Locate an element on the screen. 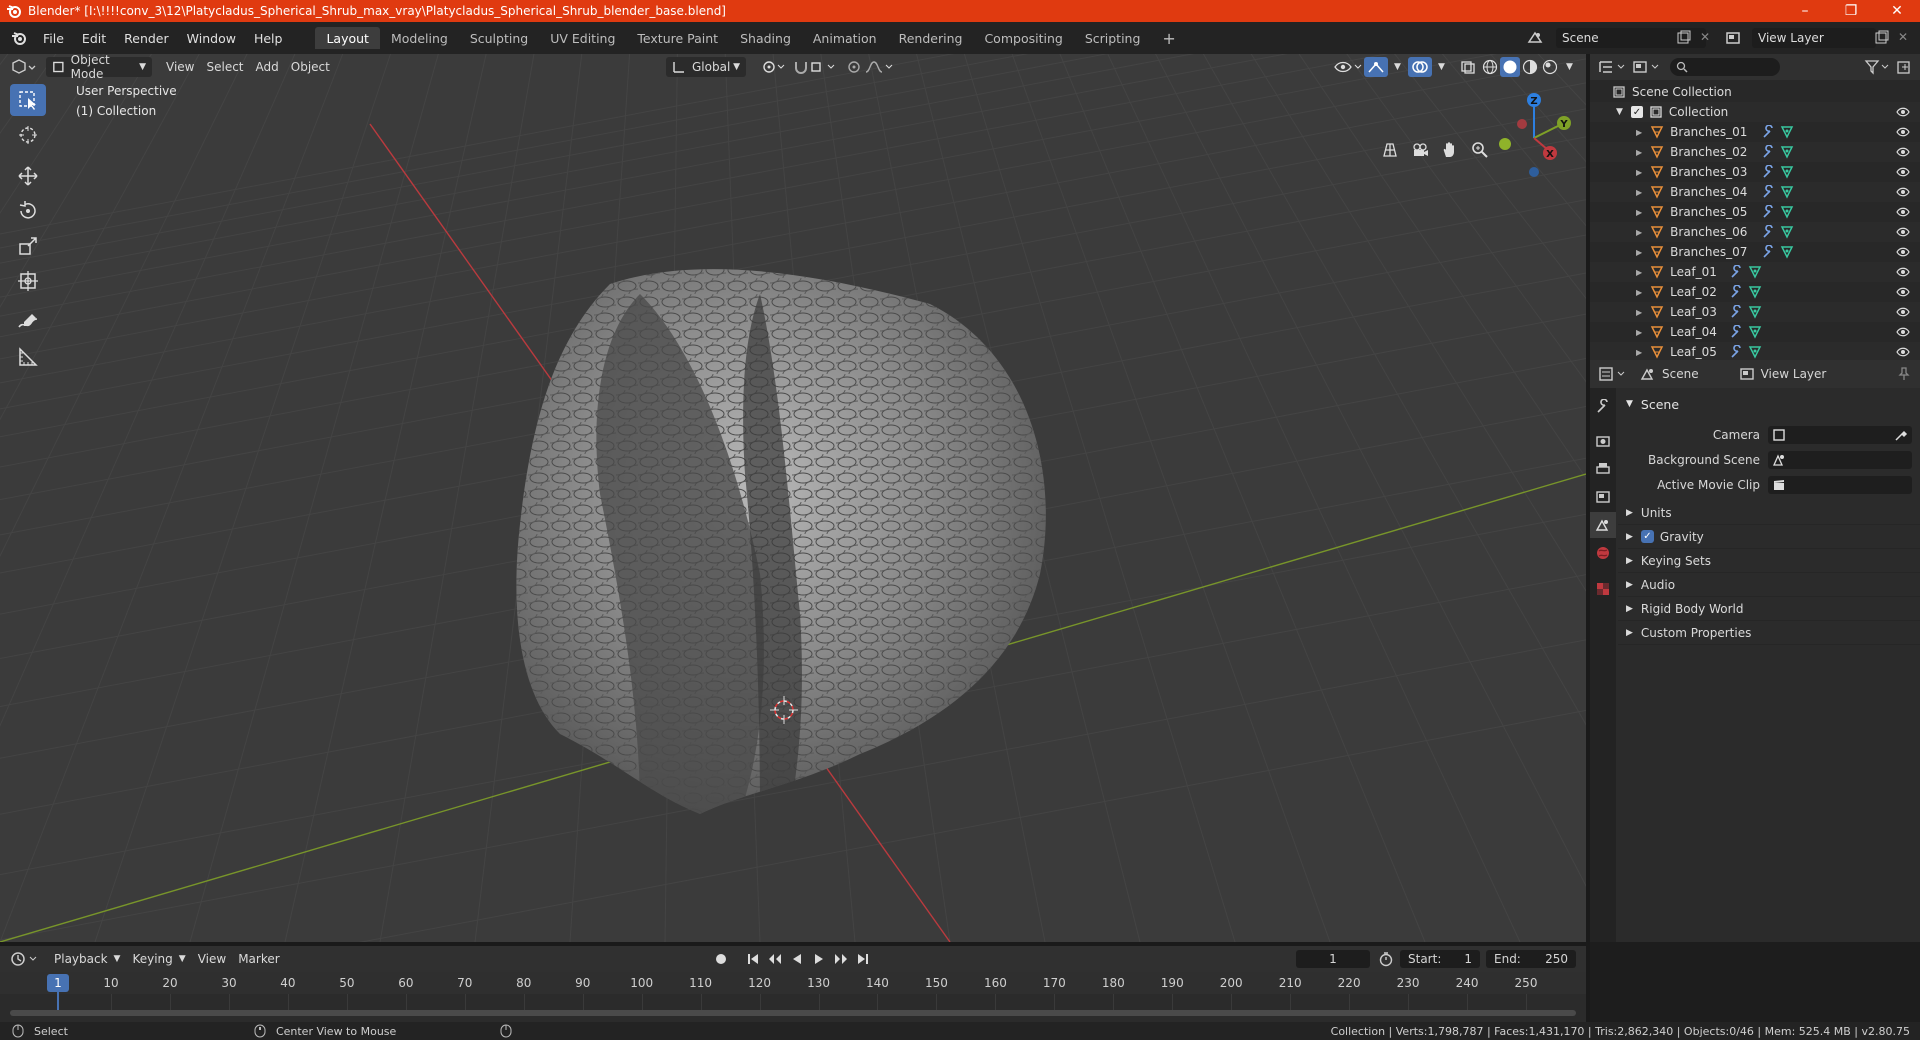 The width and height of the screenshot is (1920, 1040). timeline-menu-marker: Marker is located at coordinates (258, 959).